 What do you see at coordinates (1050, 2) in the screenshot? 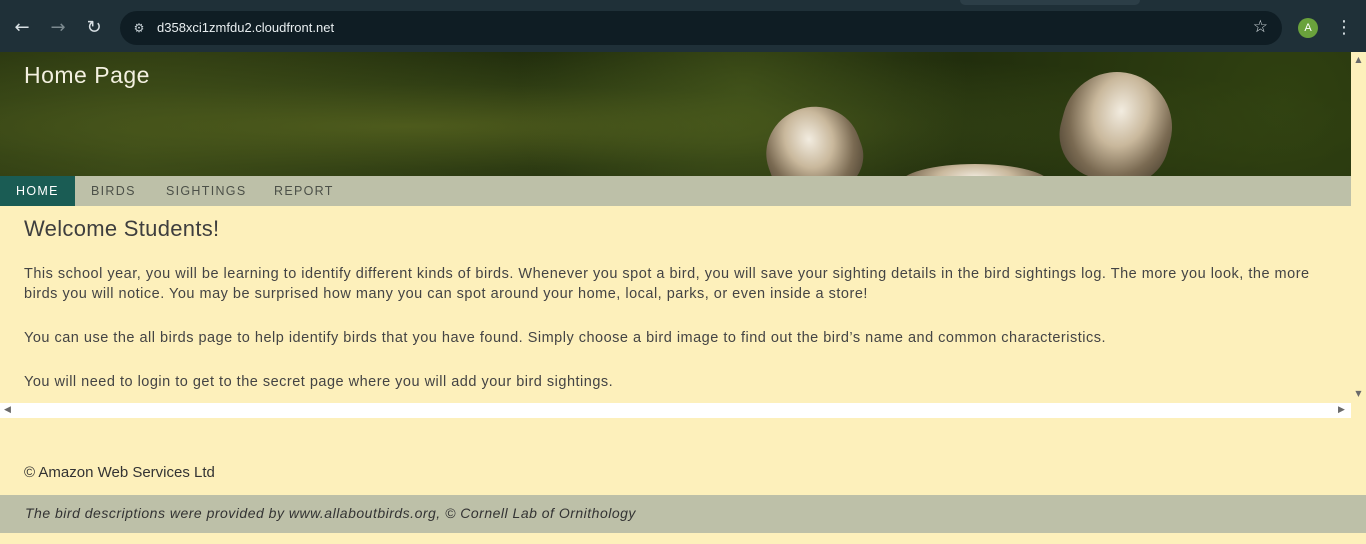
I see `tab-strip-edge` at bounding box center [1050, 2].